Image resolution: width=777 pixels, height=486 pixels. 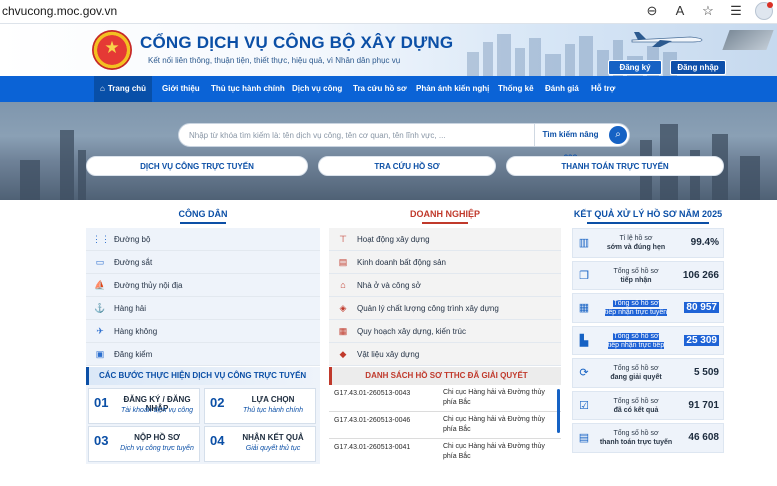 I want to click on login-button: Đăng nhập, so click(x=698, y=67).